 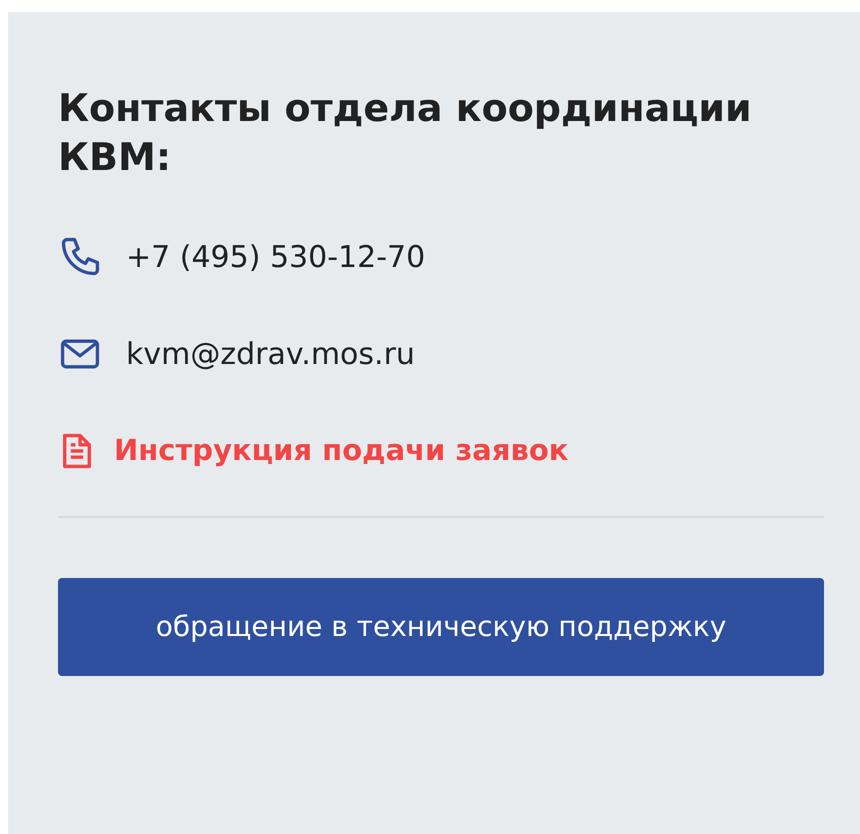 I want to click on phone-text: +7 (495) 530-12-70, so click(x=276, y=257).